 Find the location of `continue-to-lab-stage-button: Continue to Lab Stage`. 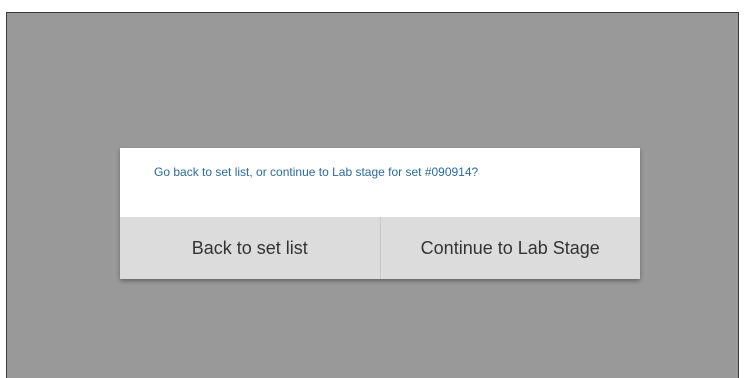

continue-to-lab-stage-button: Continue to Lab Stage is located at coordinates (510, 248).